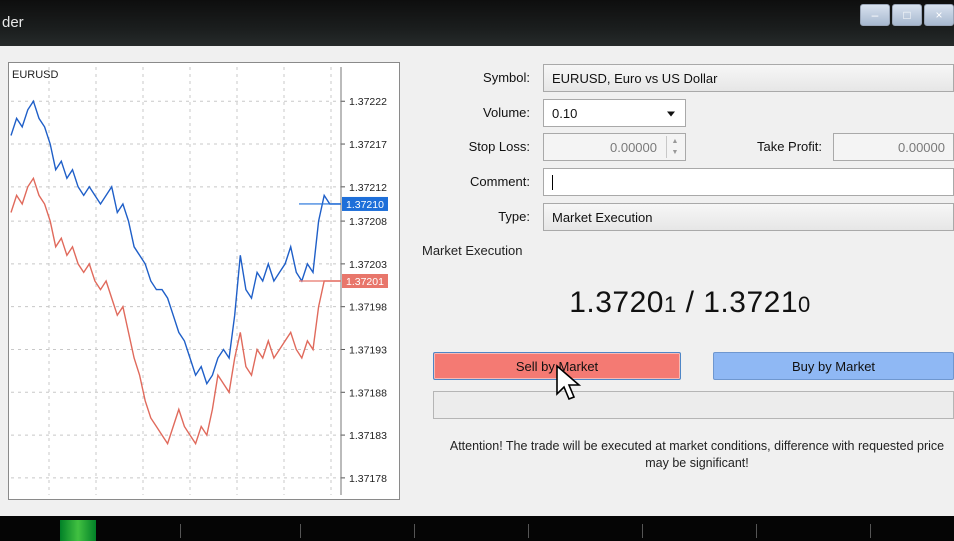 The height and width of the screenshot is (541, 954). I want to click on volume-label: Volume:, so click(506, 112).